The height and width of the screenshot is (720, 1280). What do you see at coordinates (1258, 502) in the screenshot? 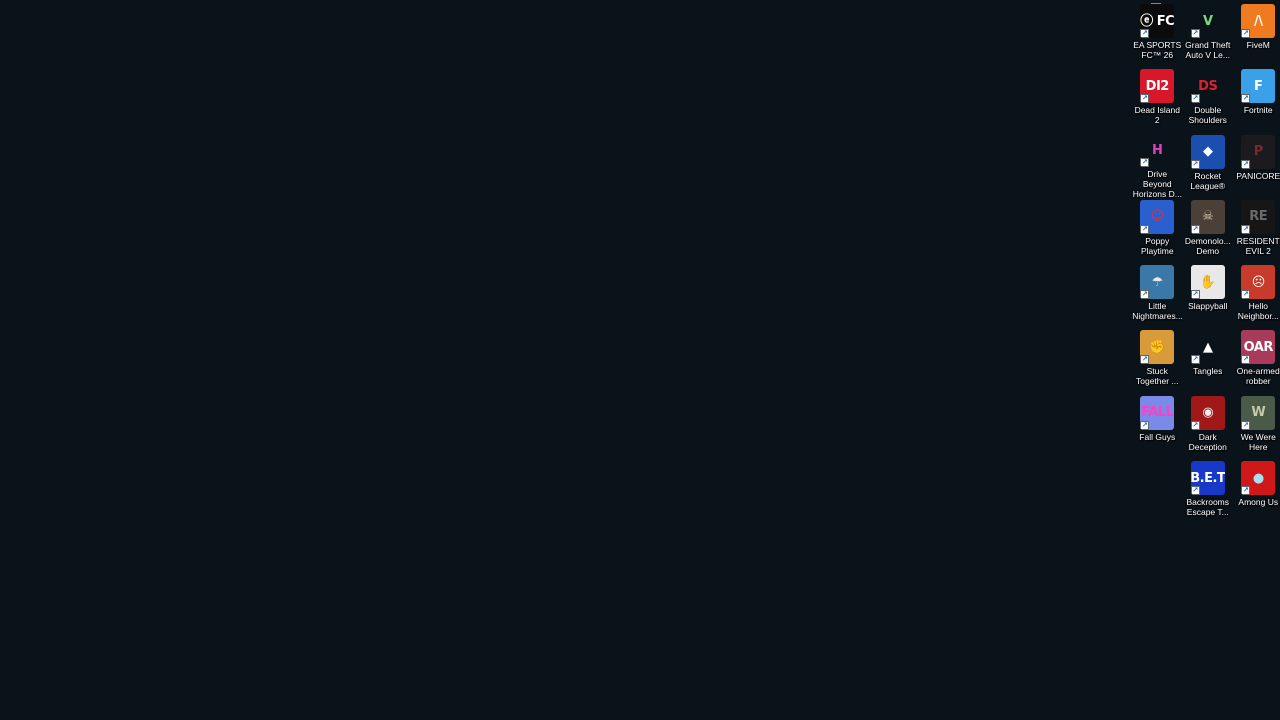
I see `desktop-shortcut-label: Among Us` at bounding box center [1258, 502].